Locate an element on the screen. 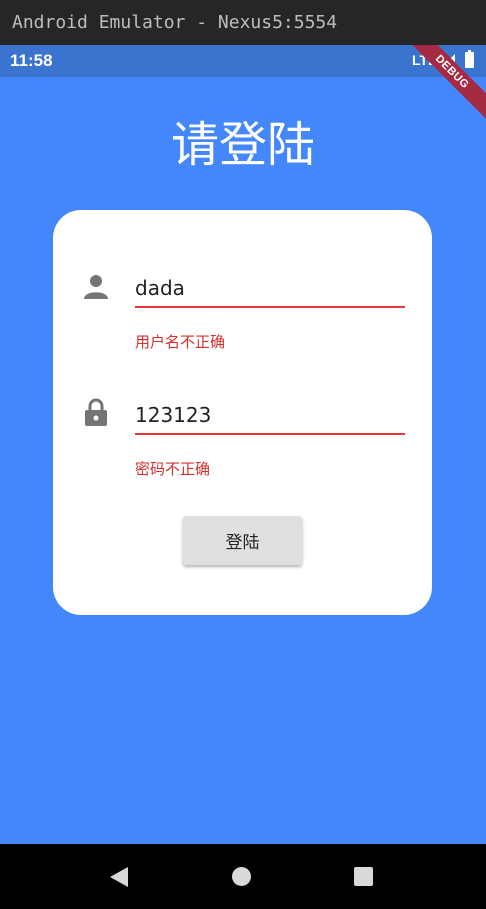  emulator-title-bar: Android Emulator - Nexus5:5554 is located at coordinates (243, 22).